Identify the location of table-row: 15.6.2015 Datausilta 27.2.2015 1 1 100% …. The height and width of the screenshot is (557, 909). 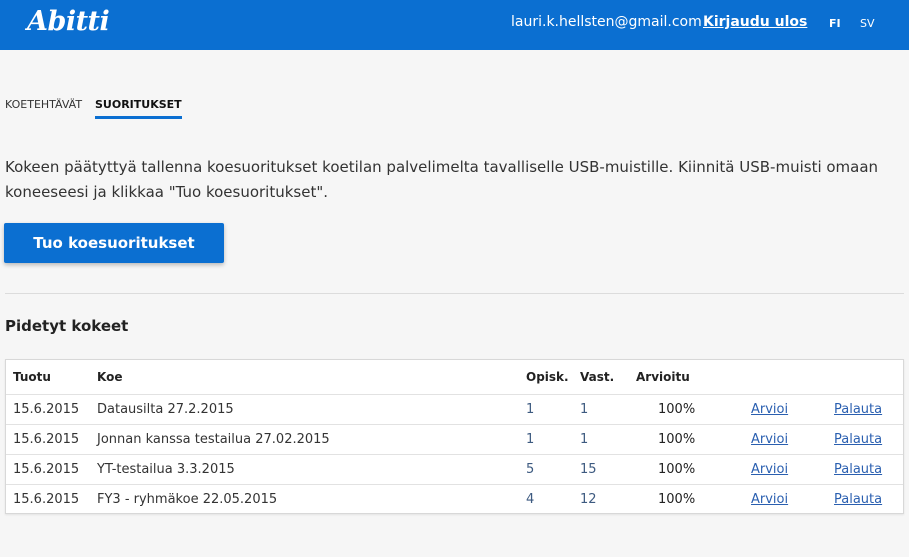
(454, 409).